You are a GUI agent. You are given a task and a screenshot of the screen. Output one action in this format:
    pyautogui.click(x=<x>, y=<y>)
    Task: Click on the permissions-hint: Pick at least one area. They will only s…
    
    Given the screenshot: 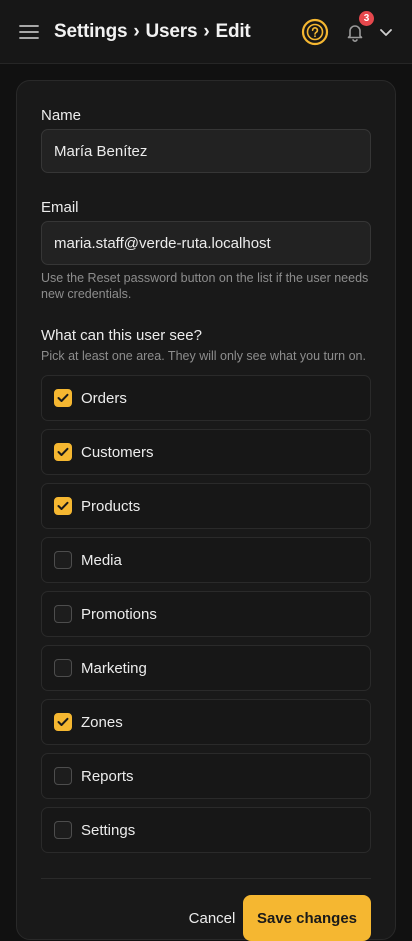 What is the action you would take?
    pyautogui.click(x=203, y=356)
    